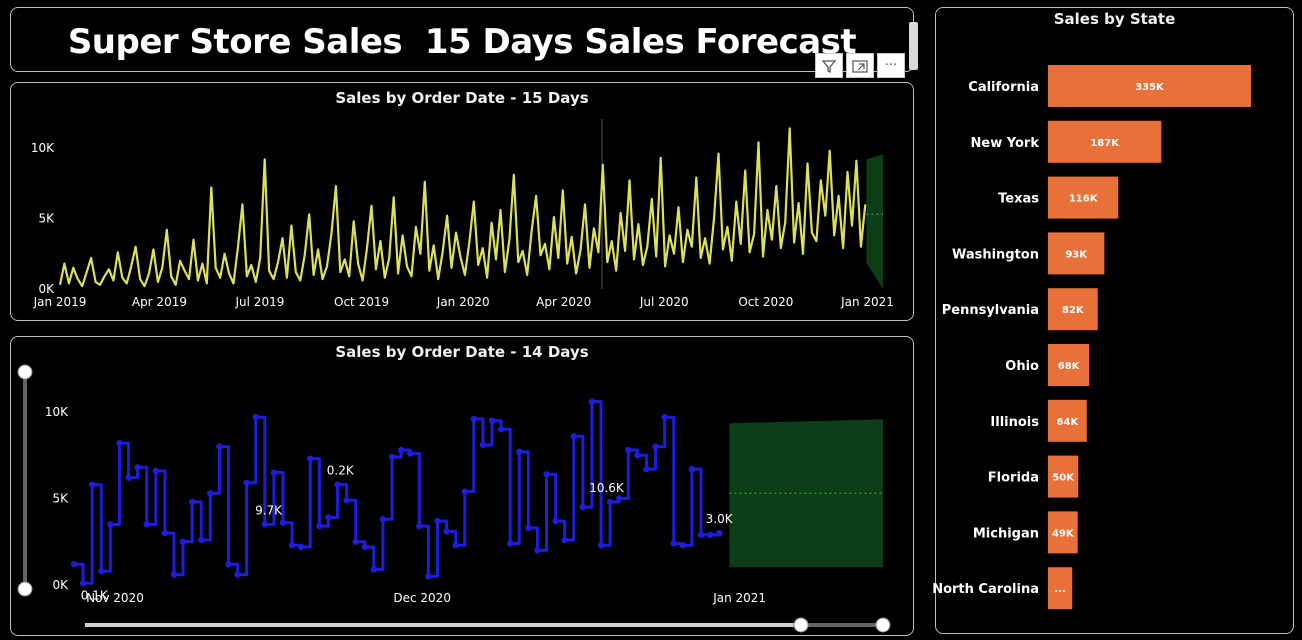 The height and width of the screenshot is (640, 1302). I want to click on filter-icon, so click(829, 66).